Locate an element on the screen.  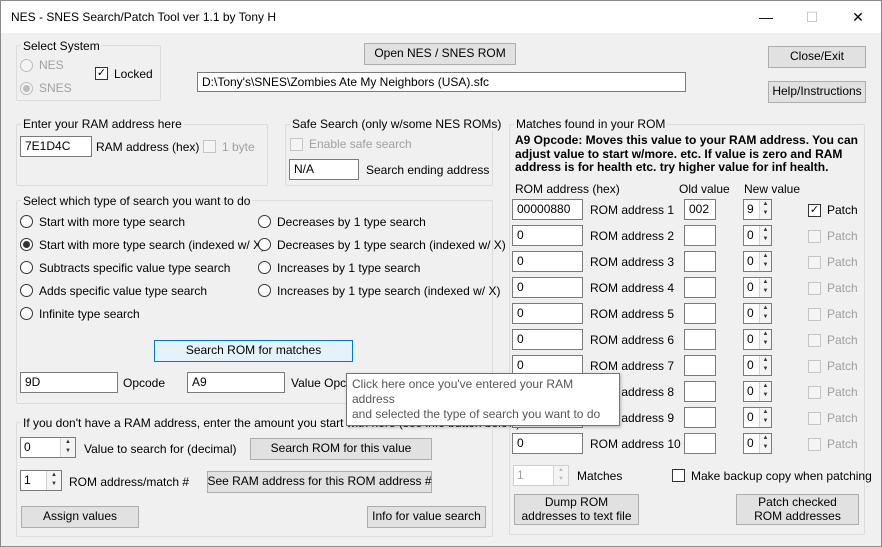
help-button: Help/Instructions is located at coordinates (817, 92).